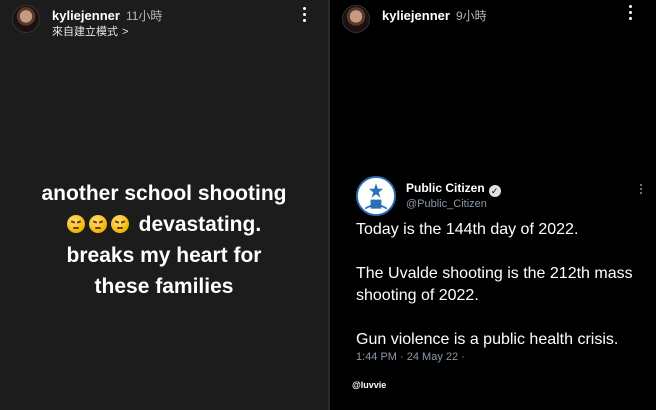 The width and height of the screenshot is (656, 410). I want to click on create-mode-label: 來自建立模式, so click(85, 32).